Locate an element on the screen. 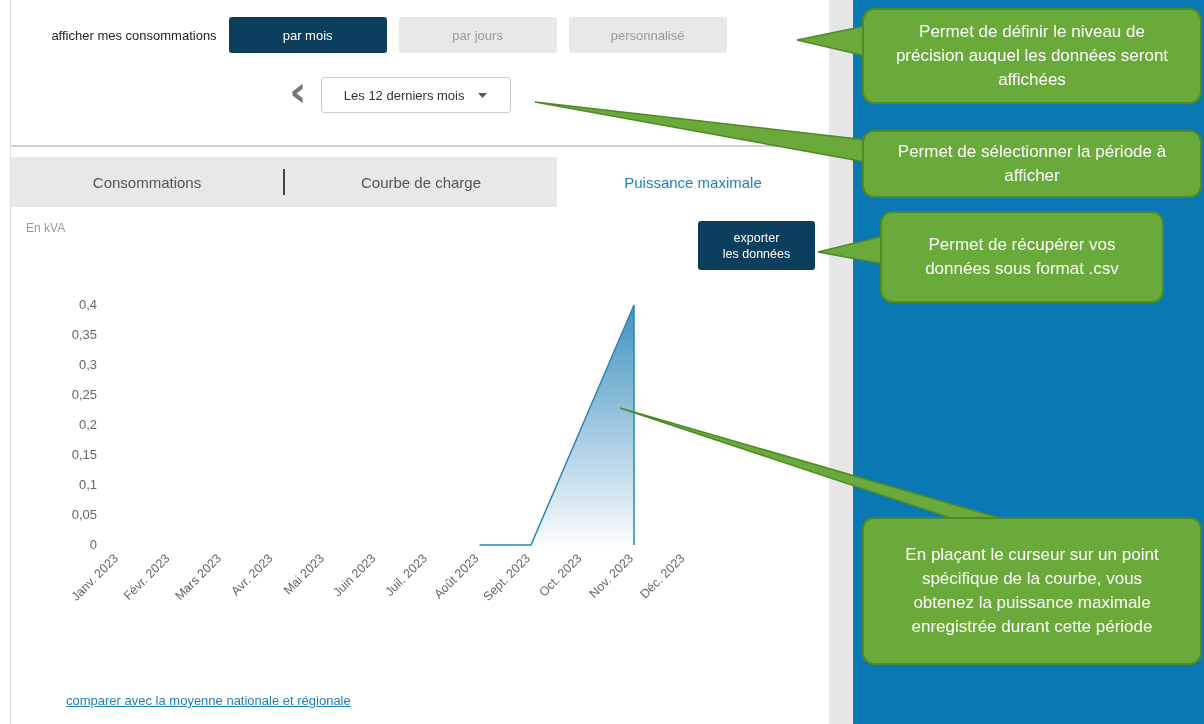 The image size is (1204, 724). callout: Permet de récupérer vos données sous format .csv is located at coordinates (1022, 257).